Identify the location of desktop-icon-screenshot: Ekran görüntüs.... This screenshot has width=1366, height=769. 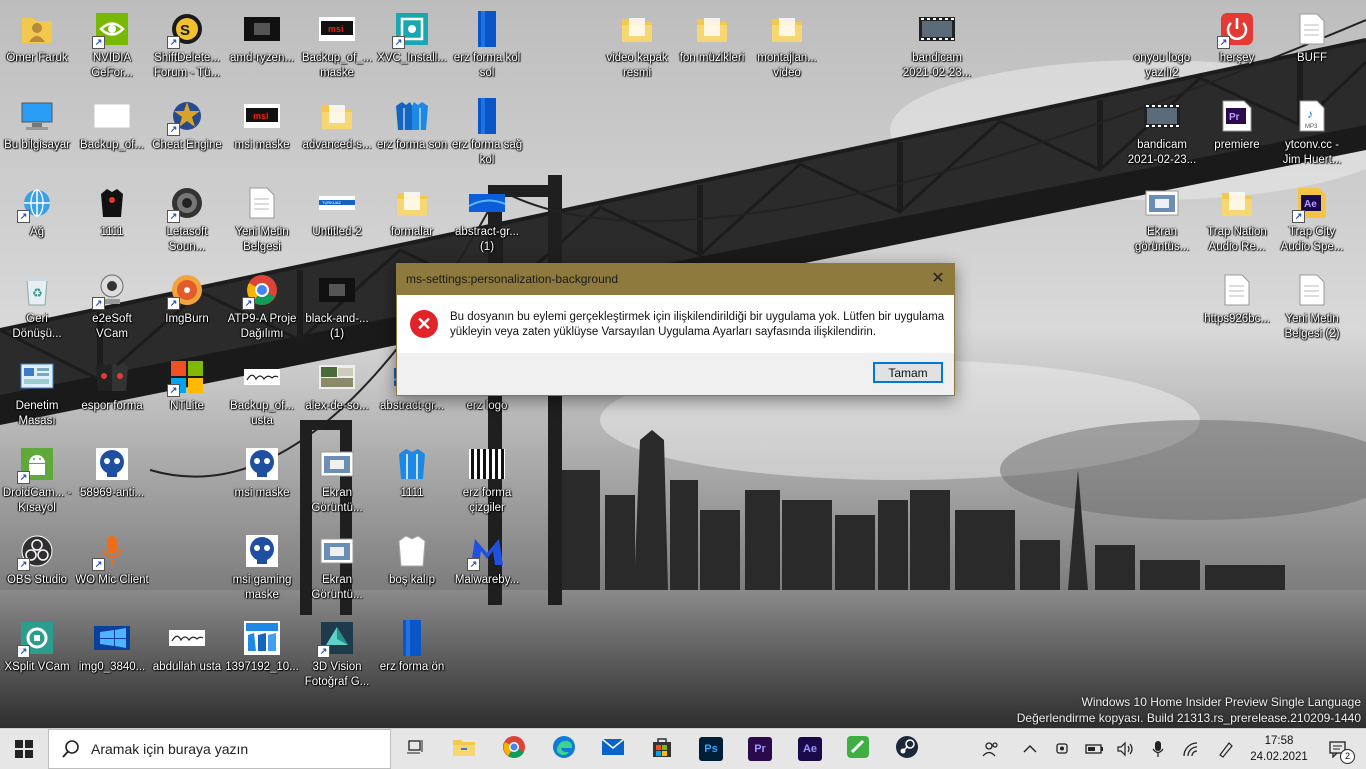
(1162, 221).